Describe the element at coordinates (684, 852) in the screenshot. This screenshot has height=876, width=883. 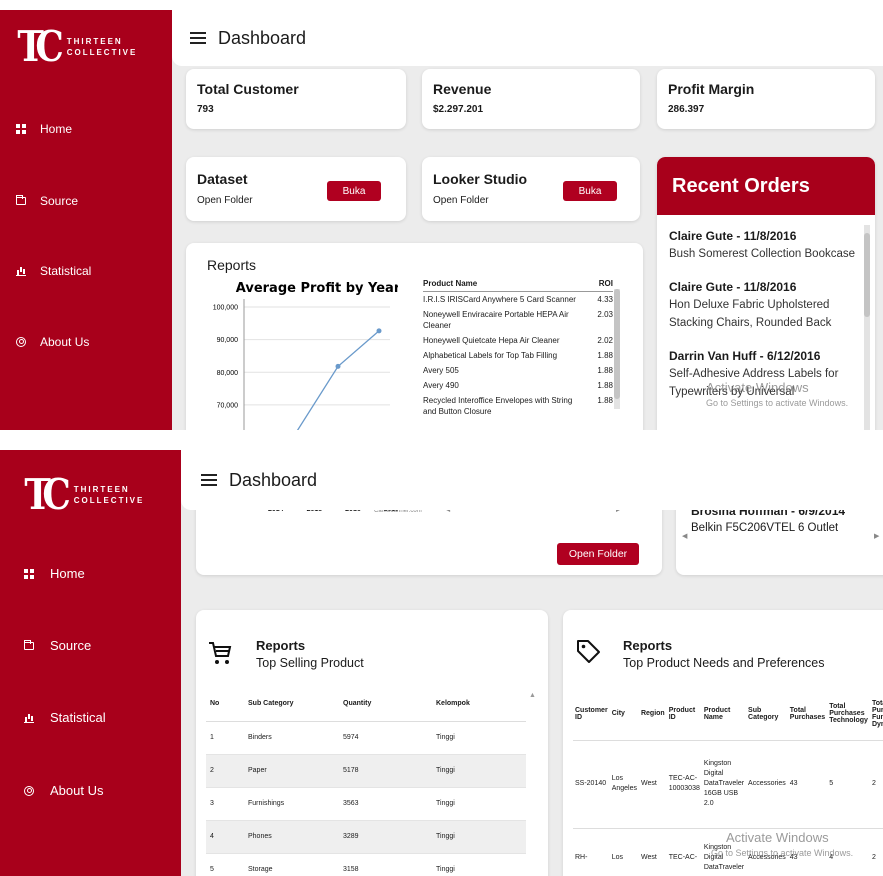
I see `table-cell: TEC-AC-` at that location.